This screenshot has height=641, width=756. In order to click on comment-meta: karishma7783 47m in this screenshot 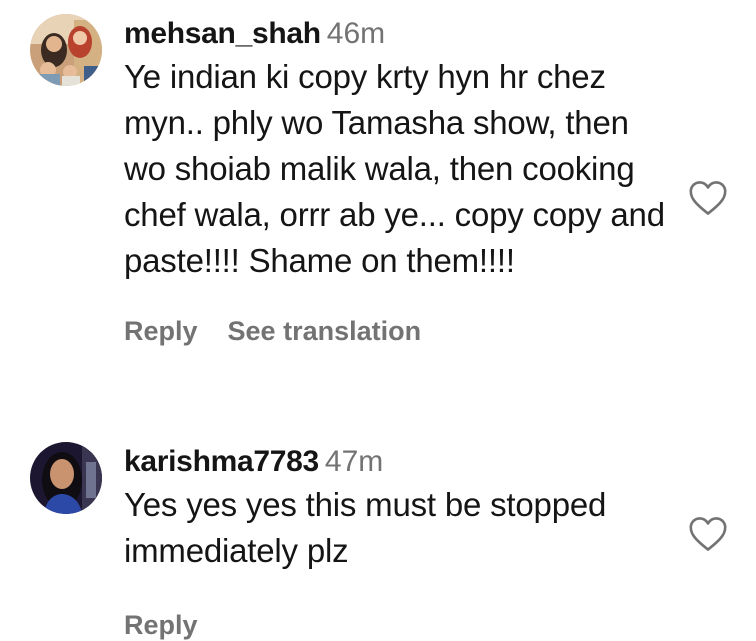, I will do `click(400, 462)`.